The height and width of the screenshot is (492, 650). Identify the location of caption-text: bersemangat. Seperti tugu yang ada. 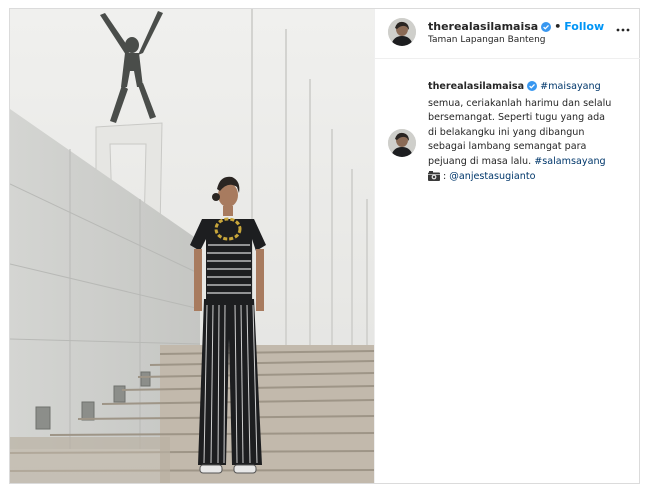
(517, 118).